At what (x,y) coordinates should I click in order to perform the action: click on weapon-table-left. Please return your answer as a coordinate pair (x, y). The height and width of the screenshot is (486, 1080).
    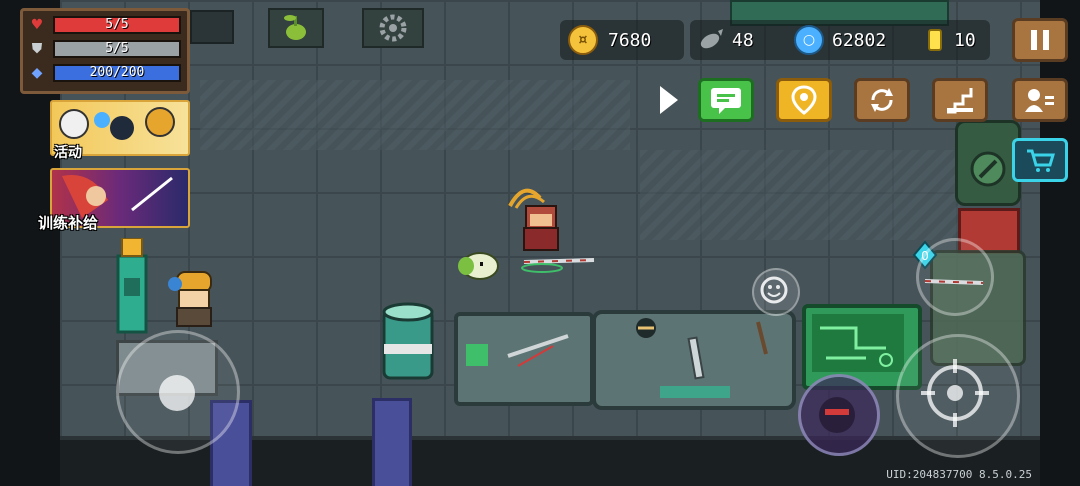
    Looking at the image, I should click on (524, 359).